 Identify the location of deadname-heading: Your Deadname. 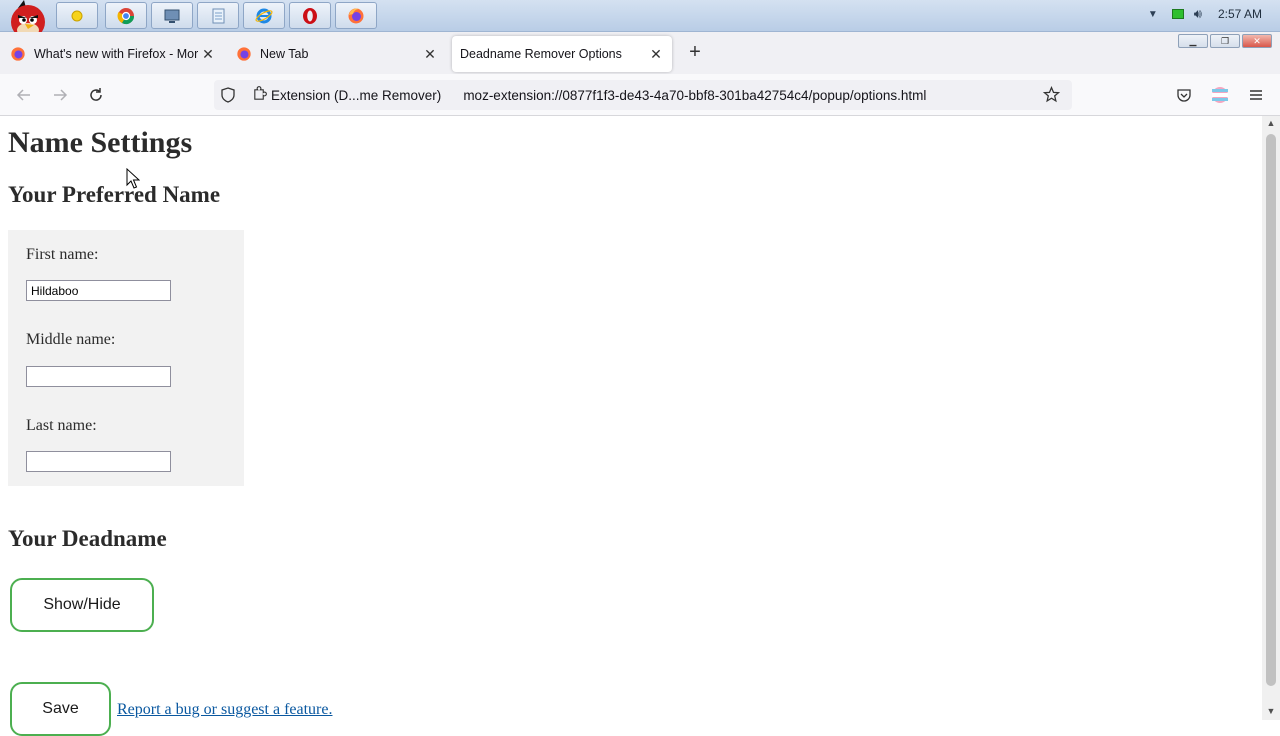
(87, 538).